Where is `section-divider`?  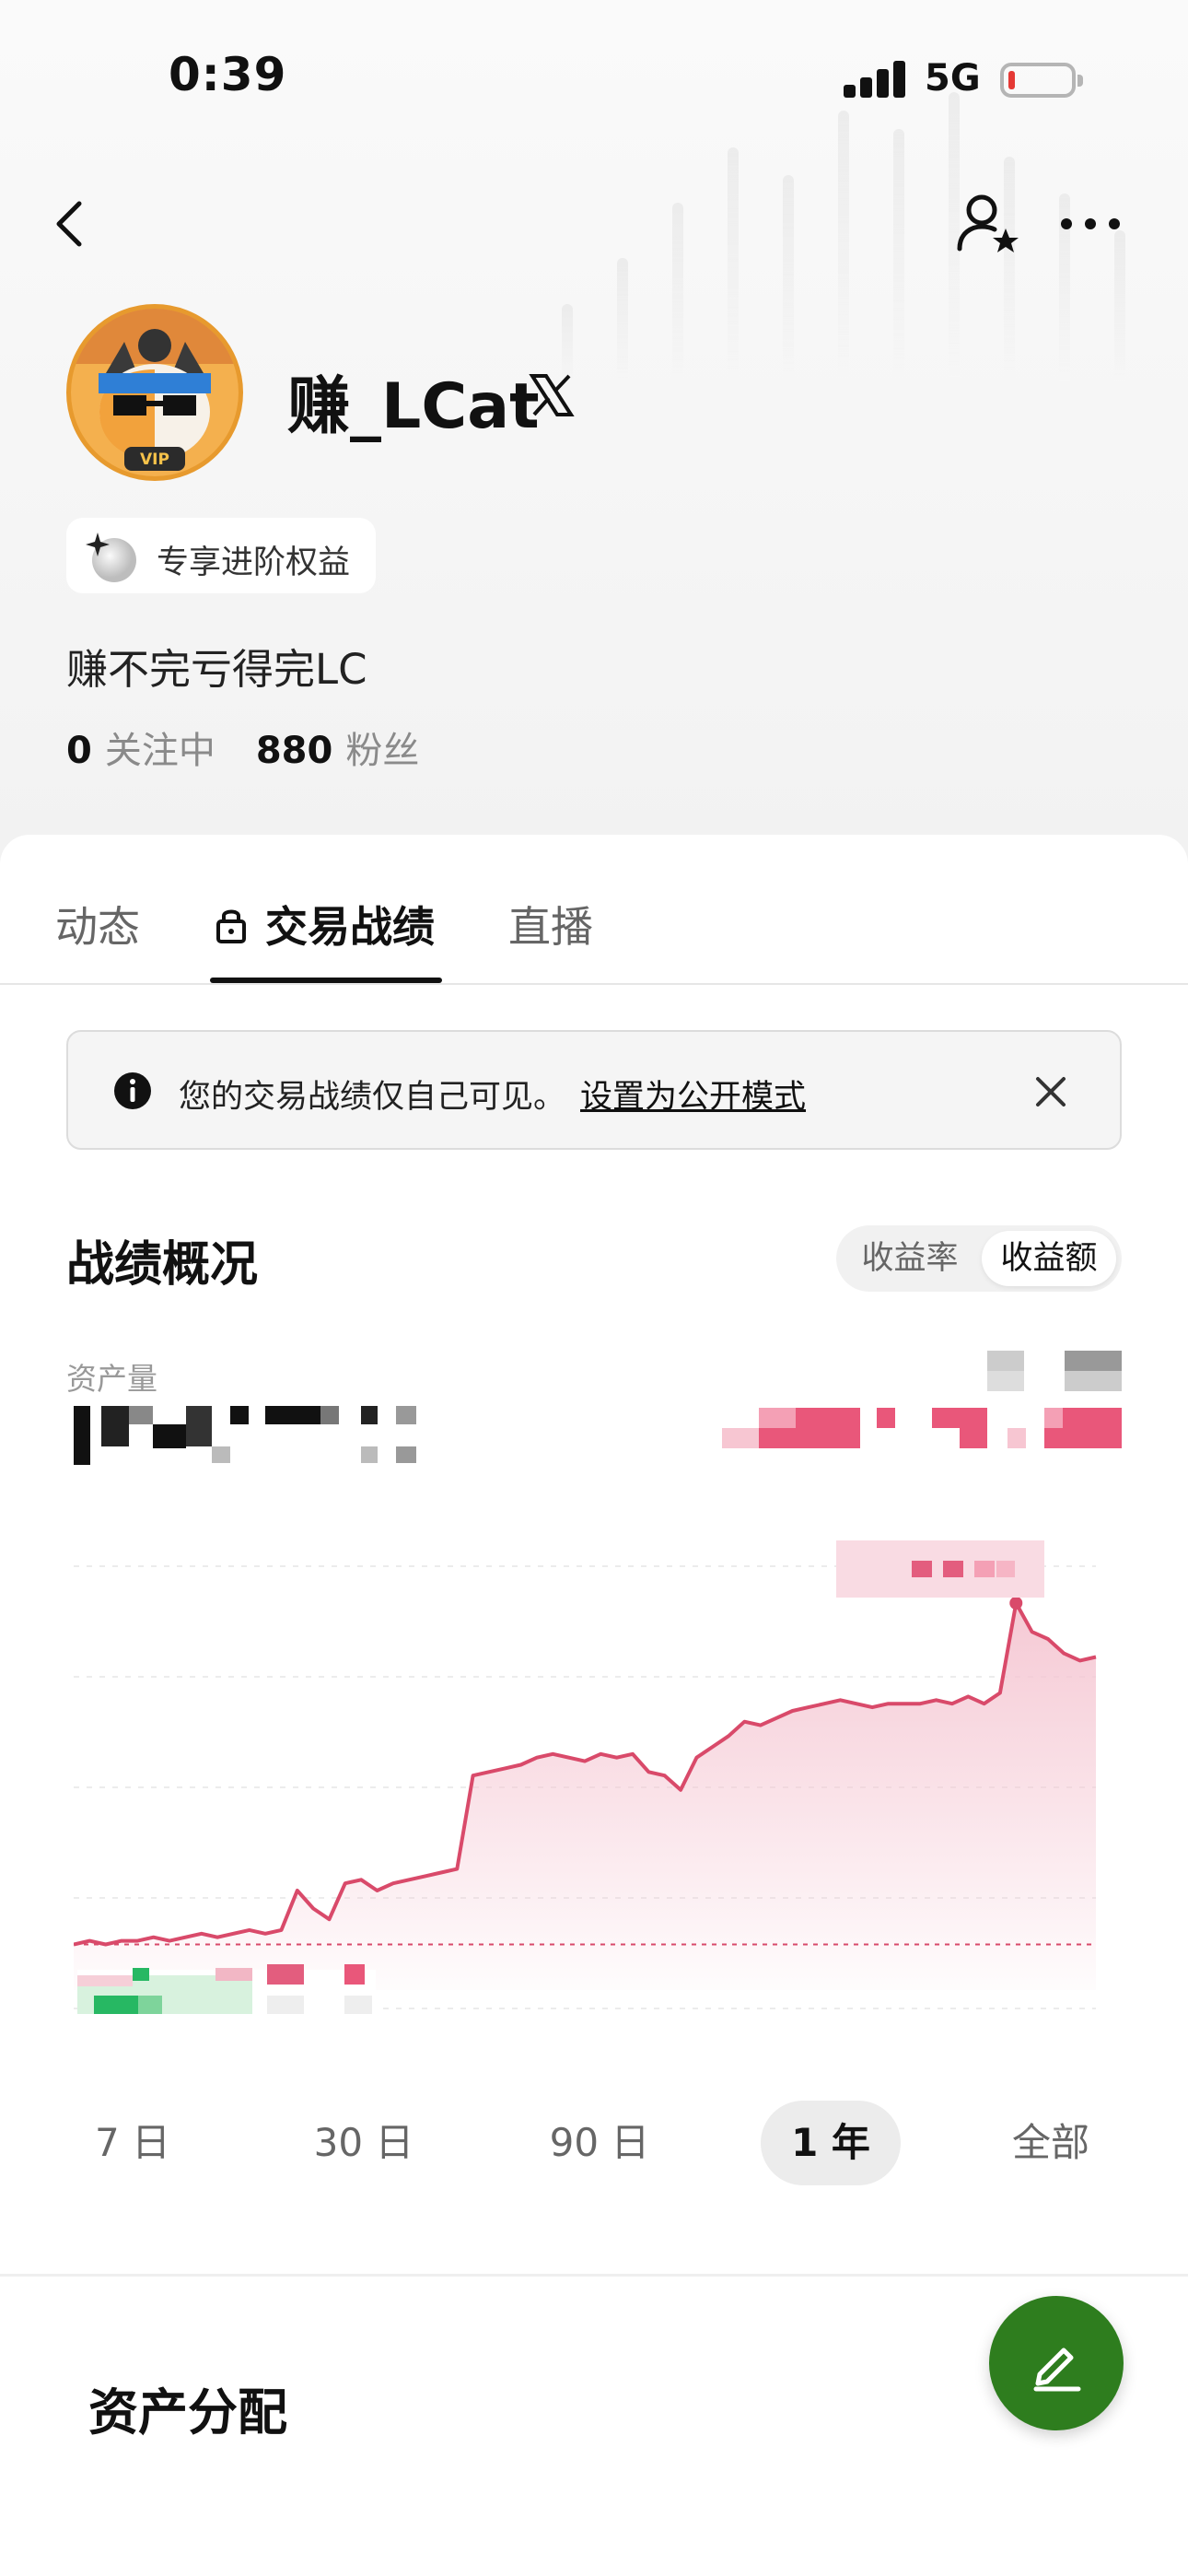
section-divider is located at coordinates (594, 2275).